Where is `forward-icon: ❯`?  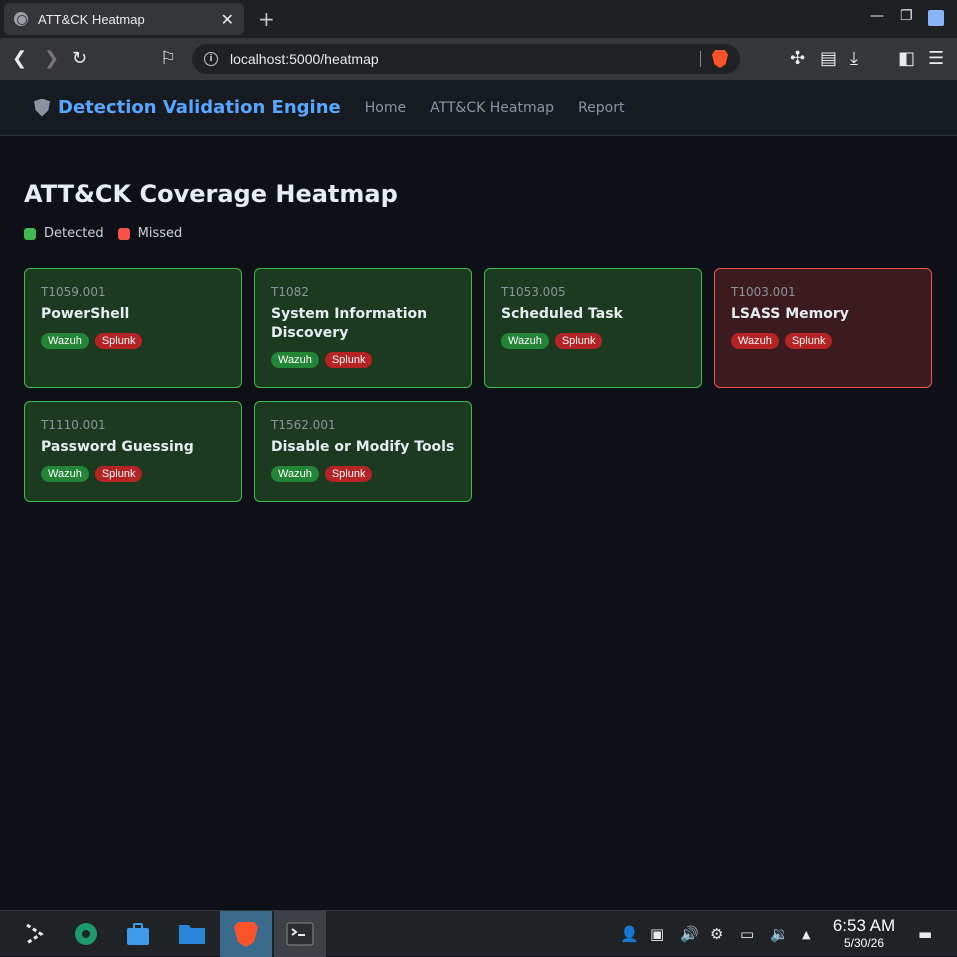 forward-icon: ❯ is located at coordinates (51, 58).